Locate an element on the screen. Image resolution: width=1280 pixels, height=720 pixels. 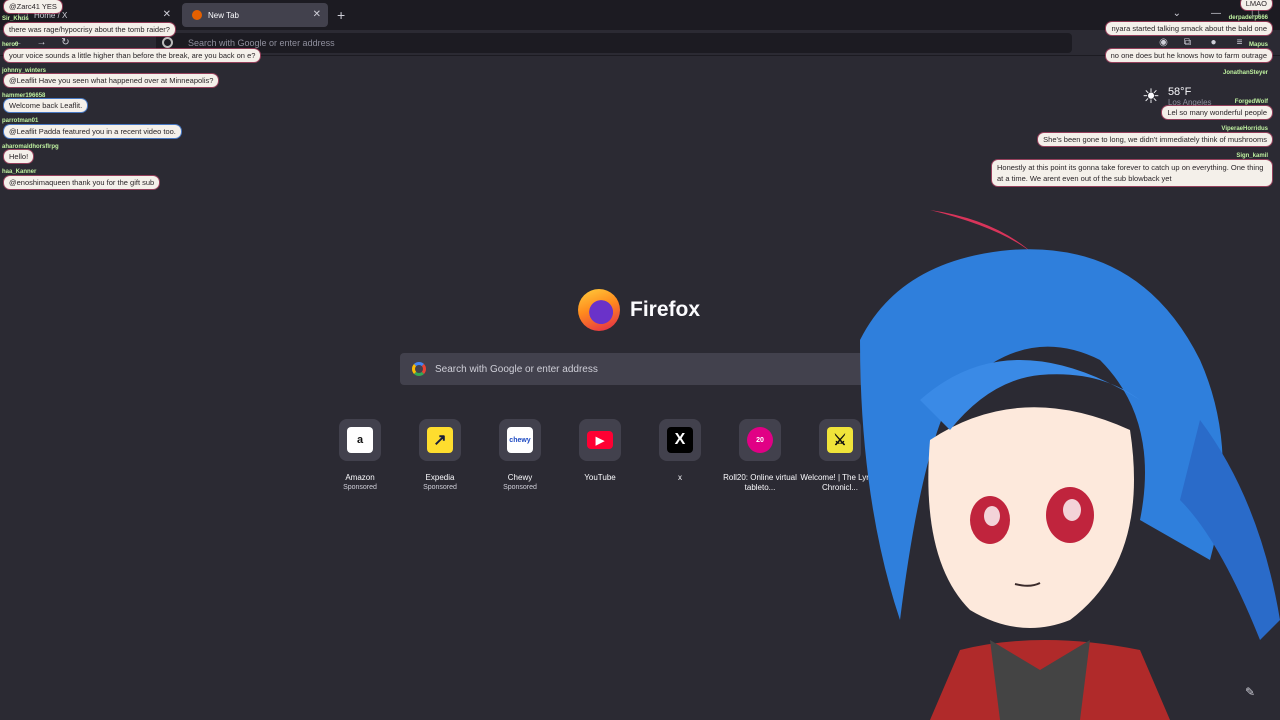
expedia-icon: ↗ is located at coordinates (440, 440).